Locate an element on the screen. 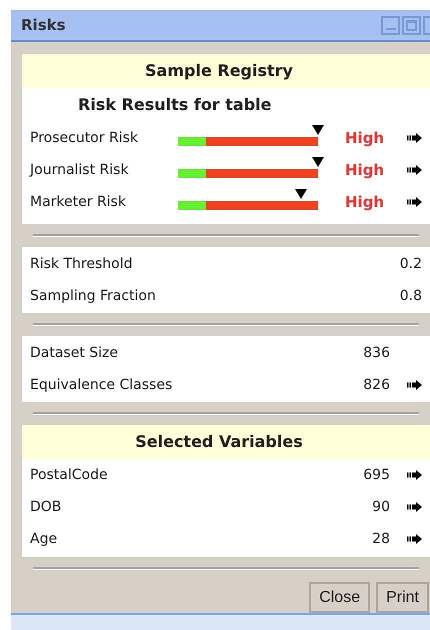 The height and width of the screenshot is (630, 430). row-value: 28 is located at coordinates (381, 539).